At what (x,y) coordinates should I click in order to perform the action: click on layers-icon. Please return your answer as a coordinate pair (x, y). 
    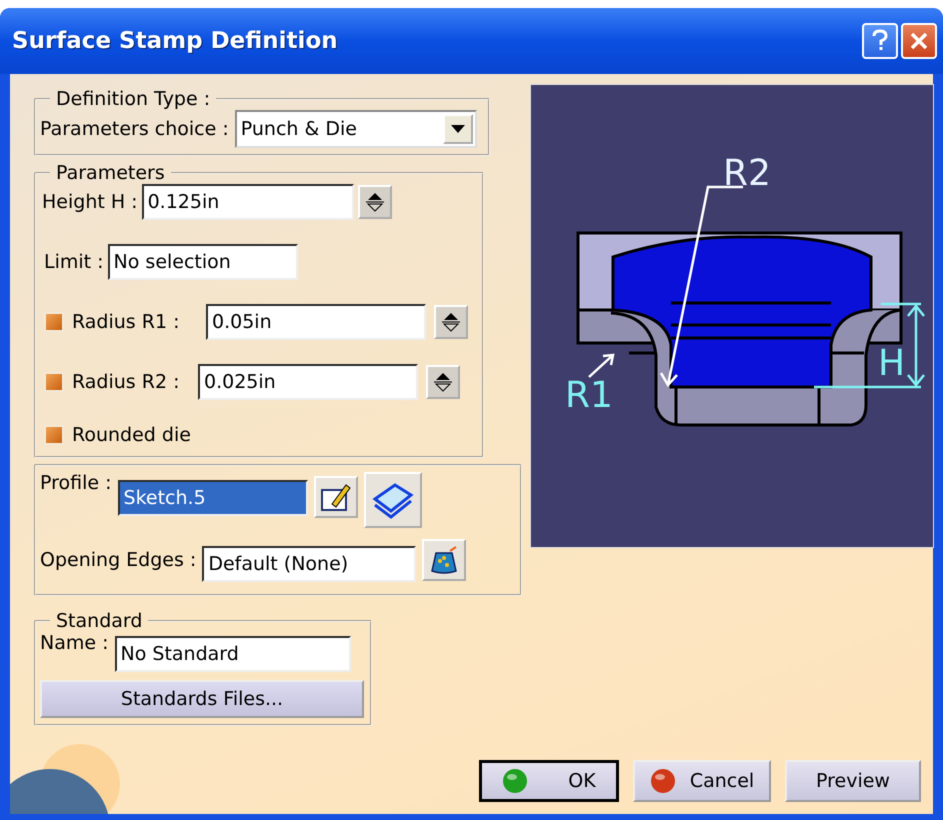
    Looking at the image, I should click on (392, 500).